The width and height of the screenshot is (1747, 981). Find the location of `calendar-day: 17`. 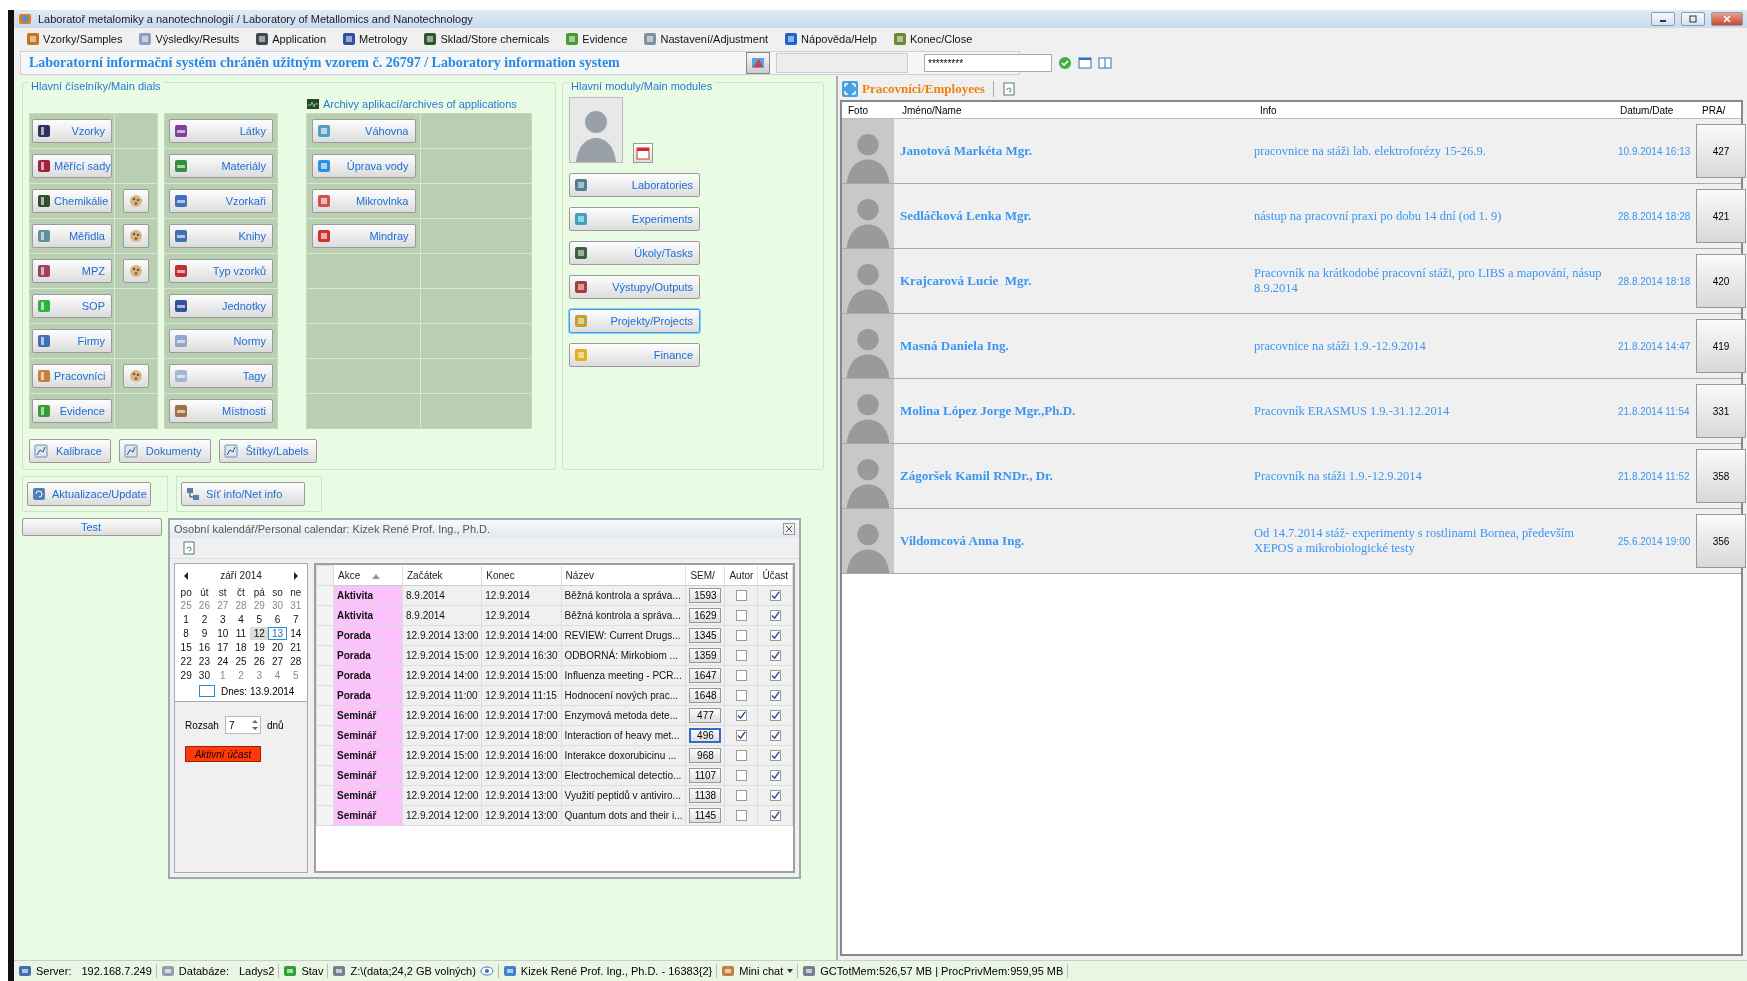

calendar-day: 17 is located at coordinates (222, 647).